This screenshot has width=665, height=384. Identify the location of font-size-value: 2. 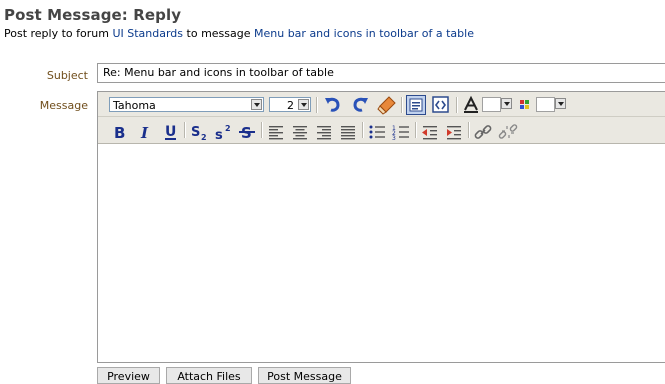
(290, 105).